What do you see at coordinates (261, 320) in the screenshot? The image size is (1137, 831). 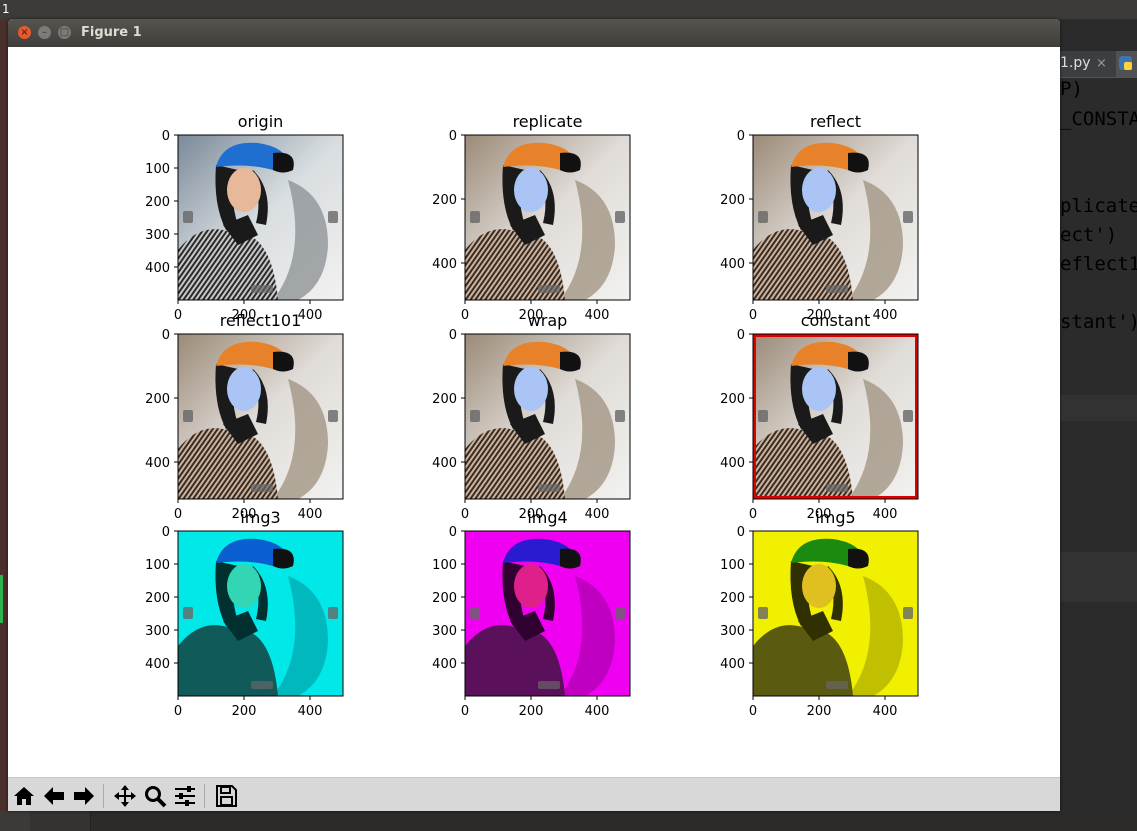 I see `subplot-title: reflect101` at bounding box center [261, 320].